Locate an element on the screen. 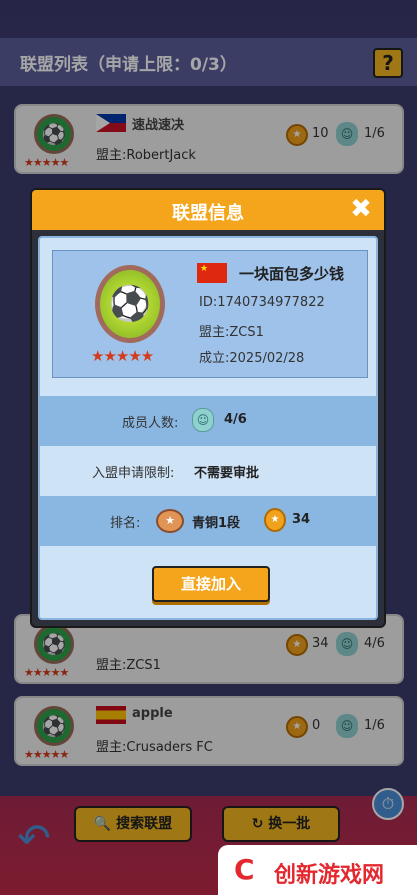 This screenshot has width=417, height=895. close-icon: ✖ is located at coordinates (361, 209).